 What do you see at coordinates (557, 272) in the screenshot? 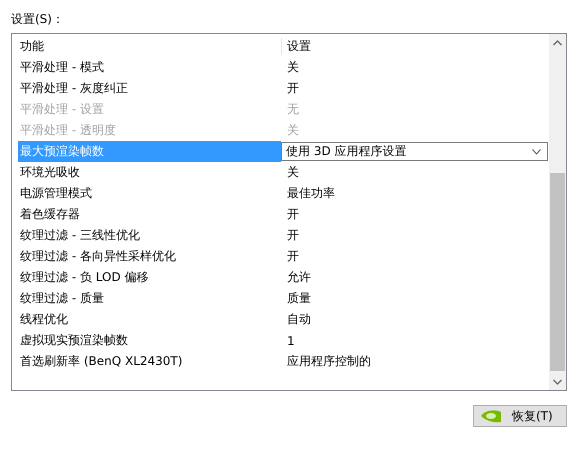
I see `scrollbar-thumb` at bounding box center [557, 272].